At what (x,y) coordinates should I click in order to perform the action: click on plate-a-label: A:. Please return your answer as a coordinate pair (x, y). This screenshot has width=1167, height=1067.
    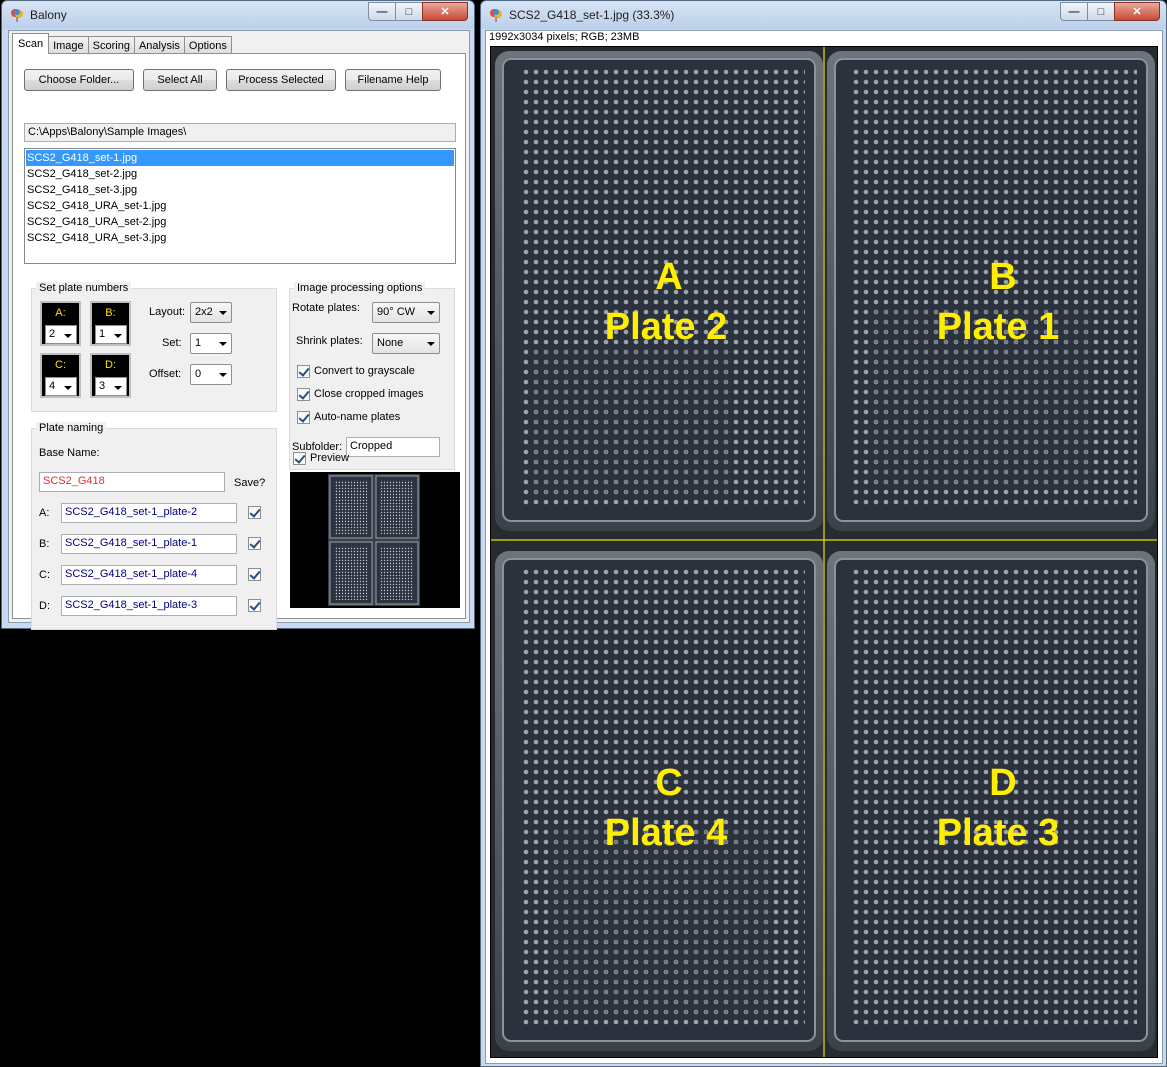
    Looking at the image, I should click on (60, 313).